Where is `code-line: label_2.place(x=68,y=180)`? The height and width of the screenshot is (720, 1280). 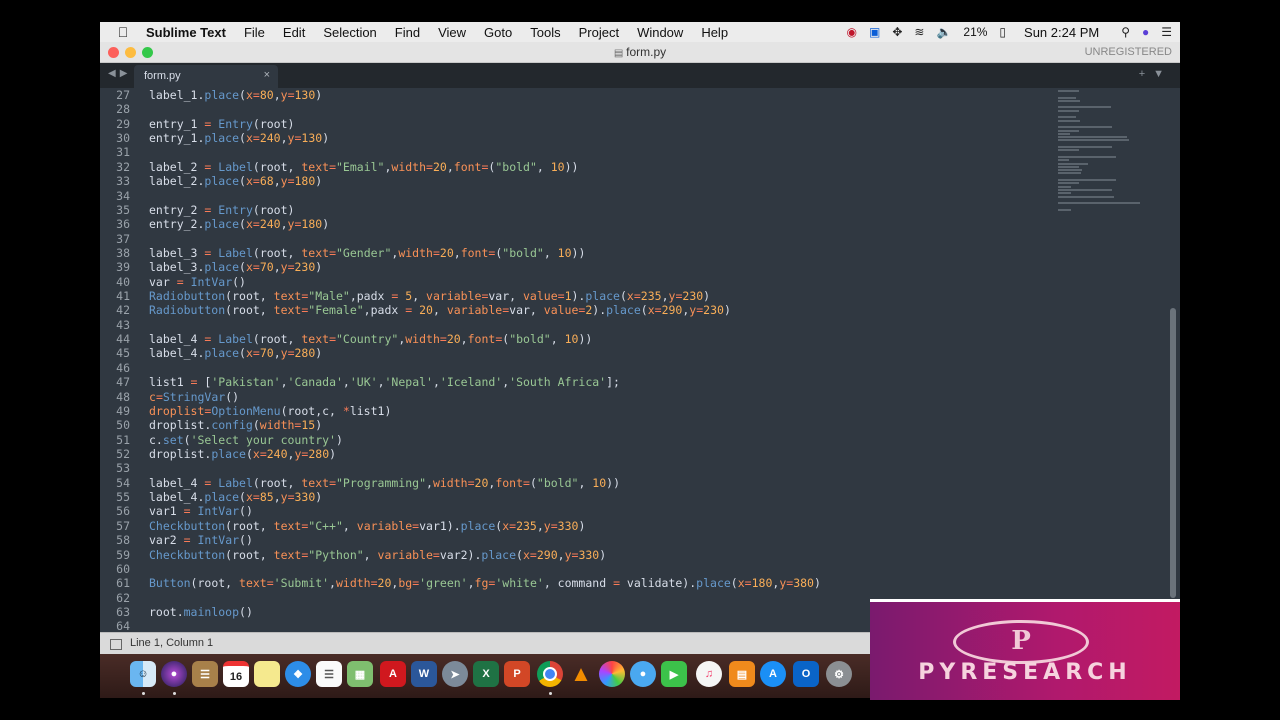 code-line: label_2.place(x=68,y=180) is located at coordinates (485, 181).